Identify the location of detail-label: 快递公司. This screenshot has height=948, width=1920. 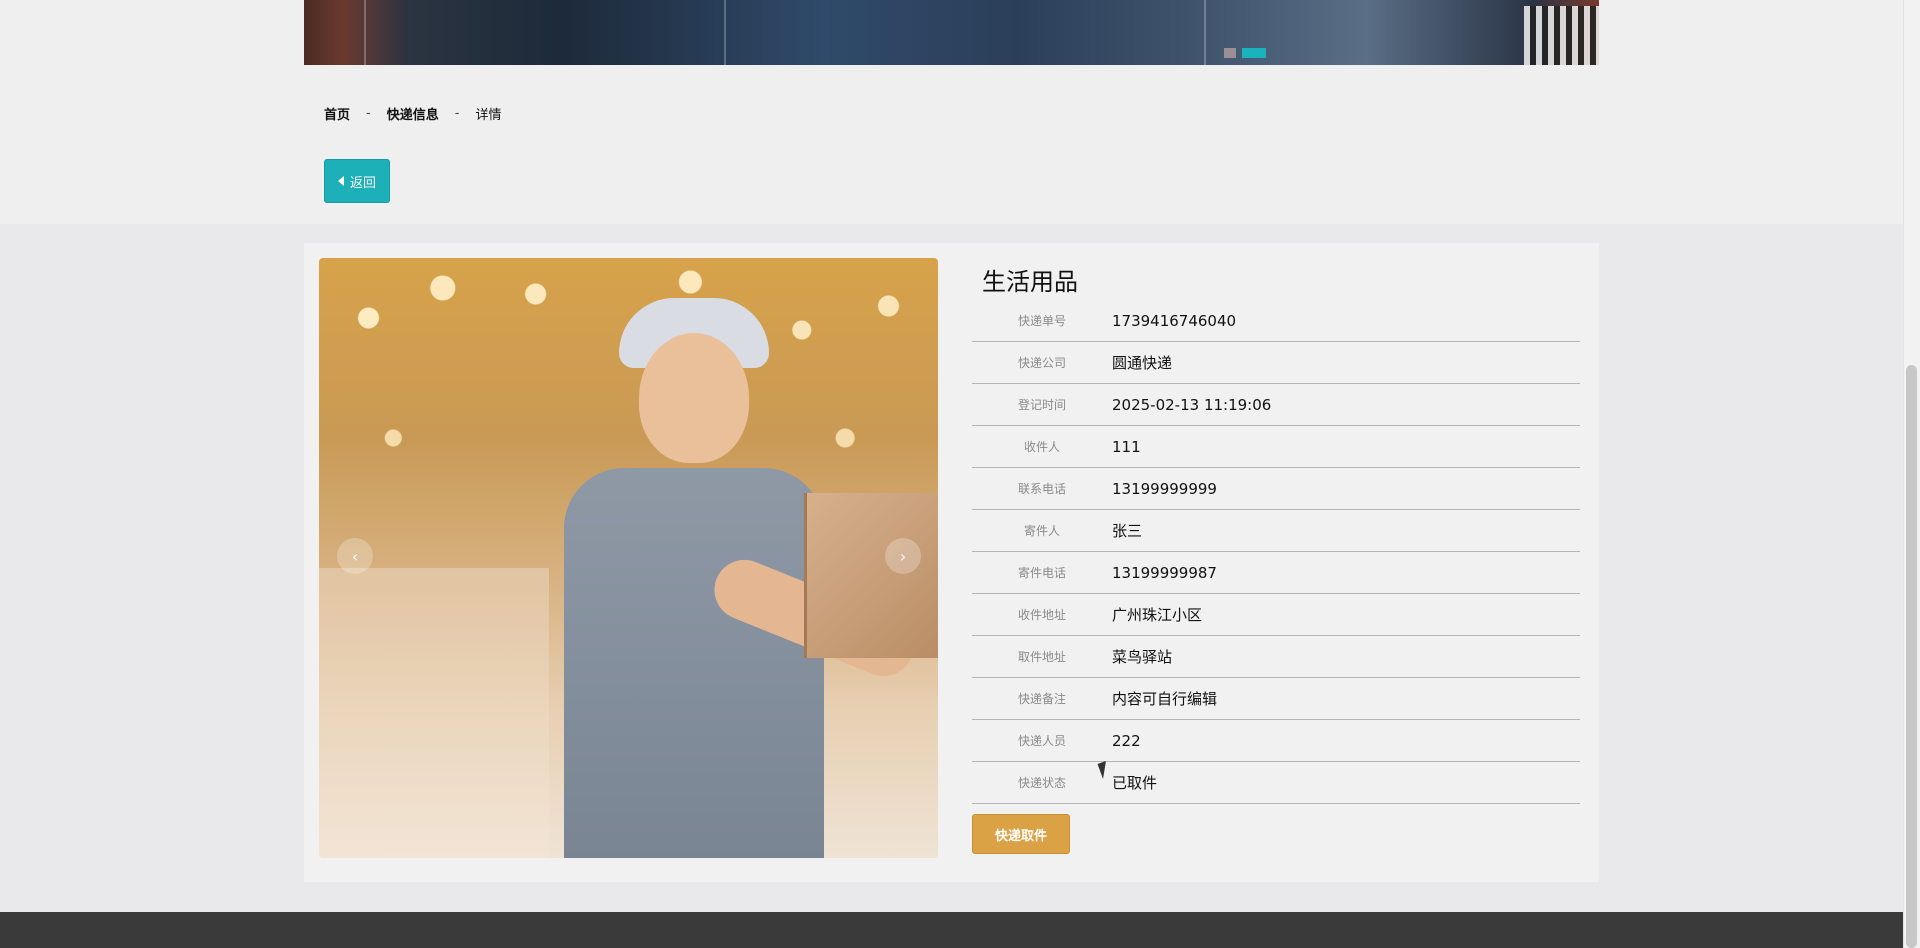
(1041, 363).